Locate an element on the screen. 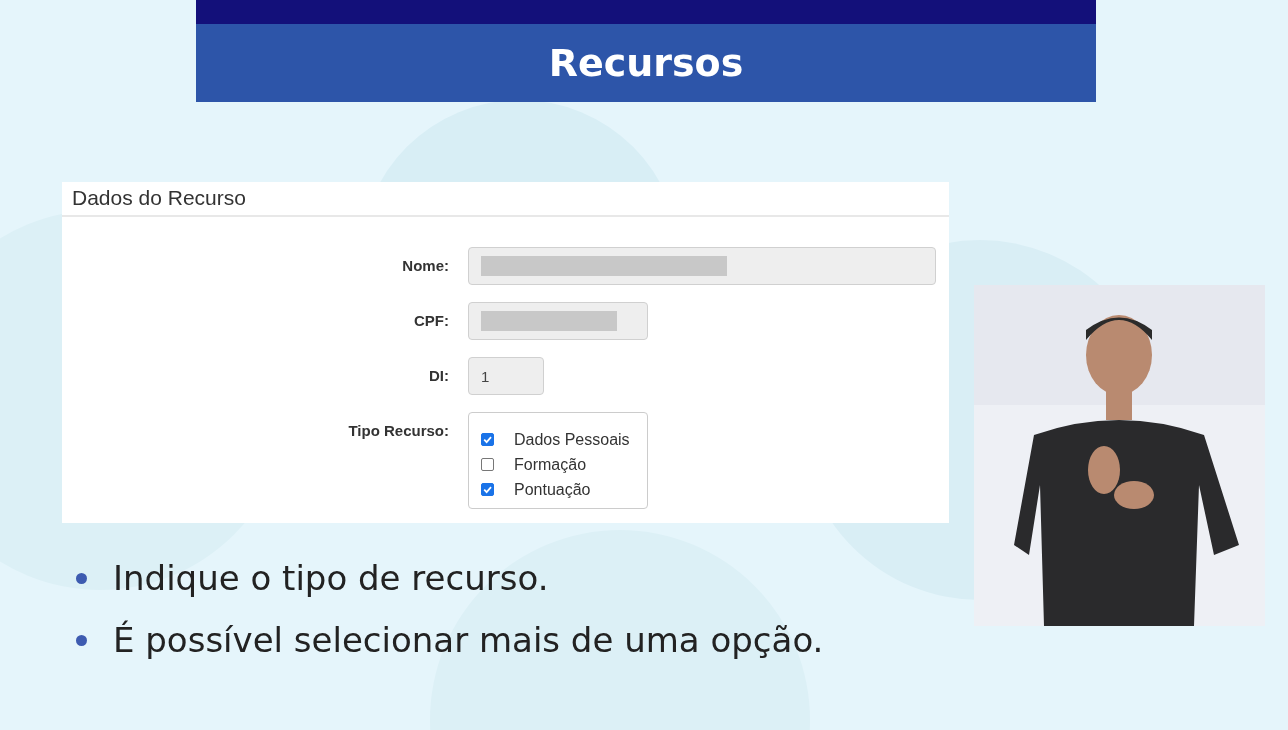 Image resolution: width=1288 pixels, height=730 pixels. bullet-text: Indique o tipo de recurso. is located at coordinates (331, 578).